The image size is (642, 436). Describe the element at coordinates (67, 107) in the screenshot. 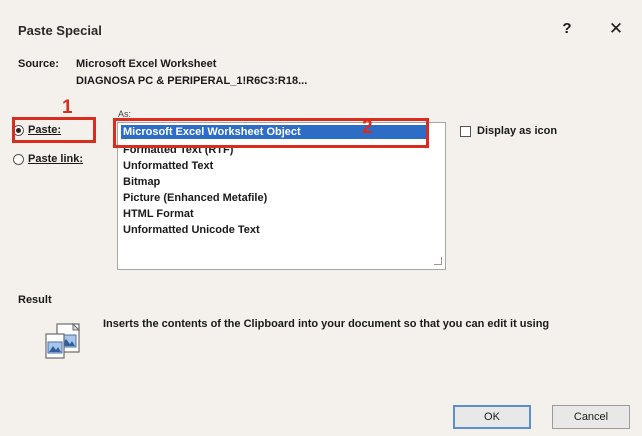

I see `callout-number-1: 1` at that location.